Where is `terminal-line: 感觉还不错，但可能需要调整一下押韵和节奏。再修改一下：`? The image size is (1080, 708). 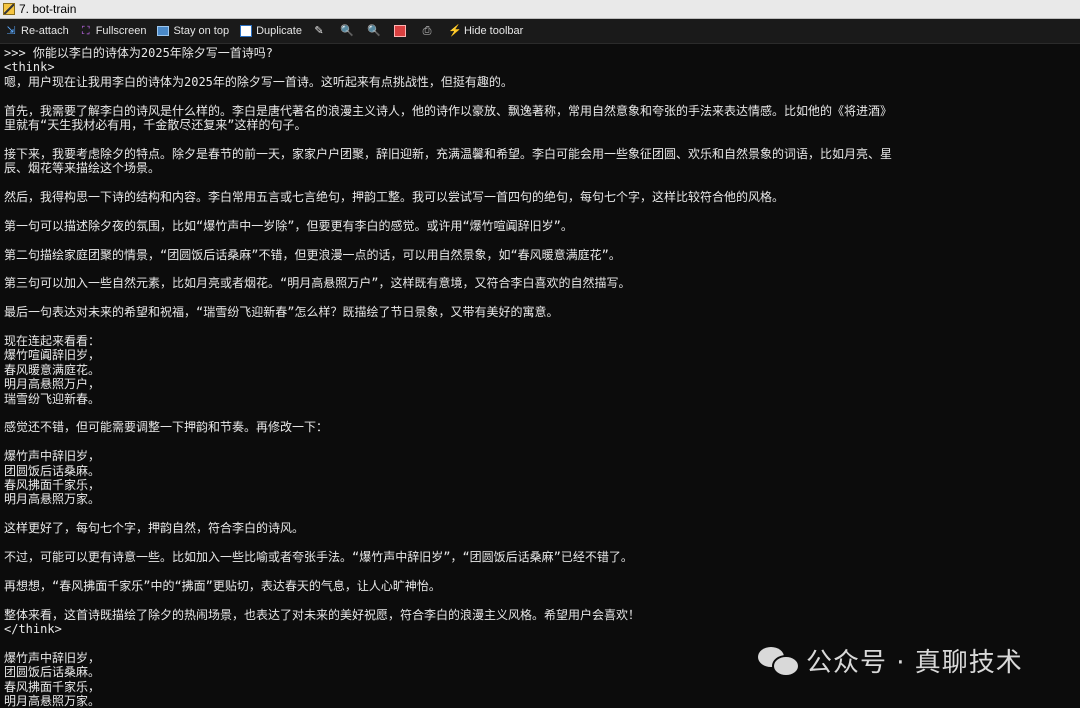 terminal-line: 感觉还不错，但可能需要调整一下押韵和节奏。再修改一下： is located at coordinates (166, 427).